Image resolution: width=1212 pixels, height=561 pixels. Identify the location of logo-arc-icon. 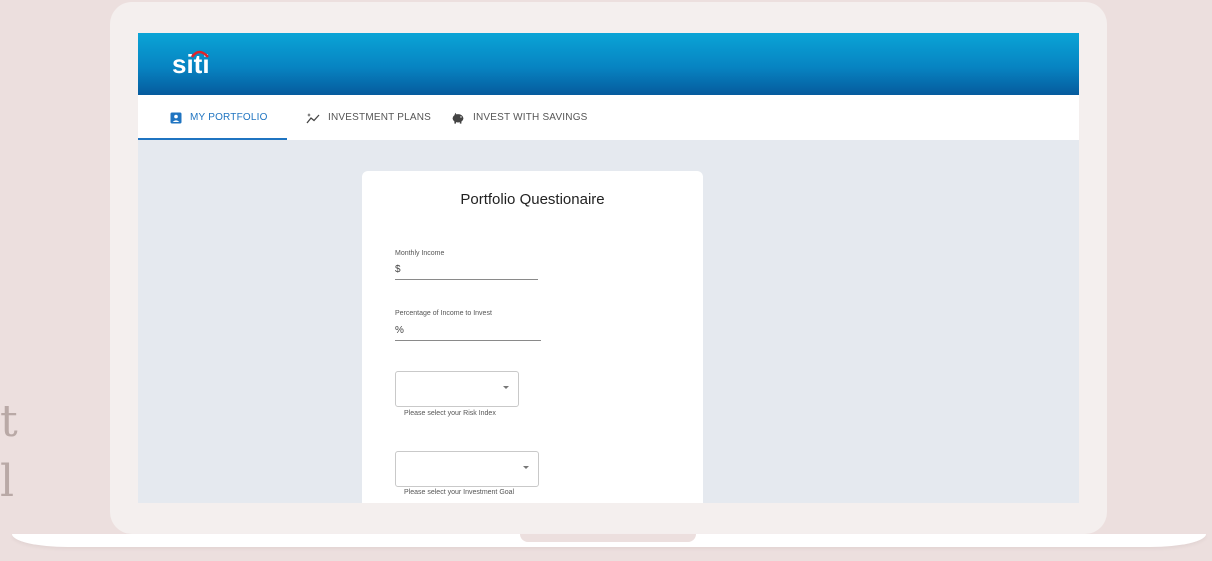
(199, 54).